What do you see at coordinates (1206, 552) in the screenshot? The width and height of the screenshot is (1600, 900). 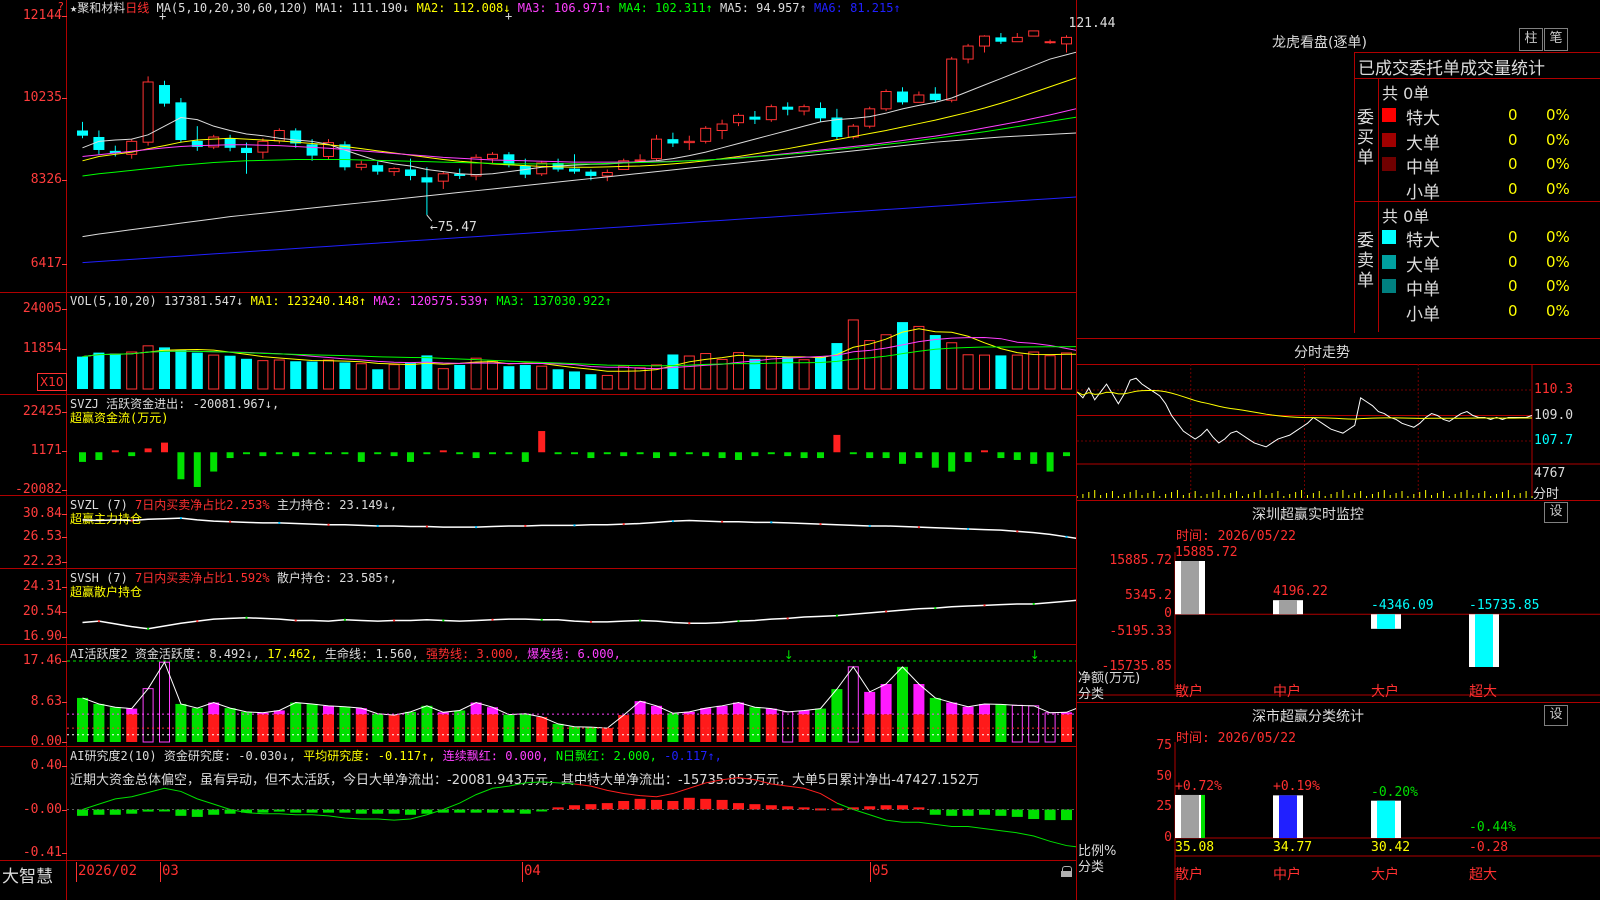 I see `szm-value-label: 15885.72` at bounding box center [1206, 552].